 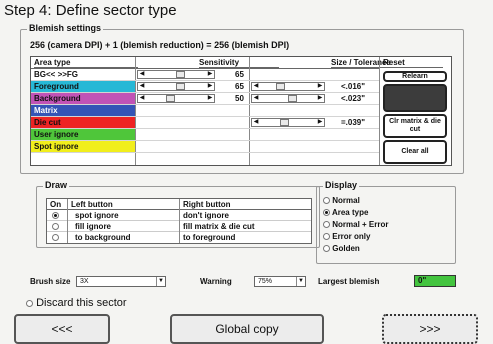 I want to click on draw-header-right: Right button, so click(x=207, y=204).